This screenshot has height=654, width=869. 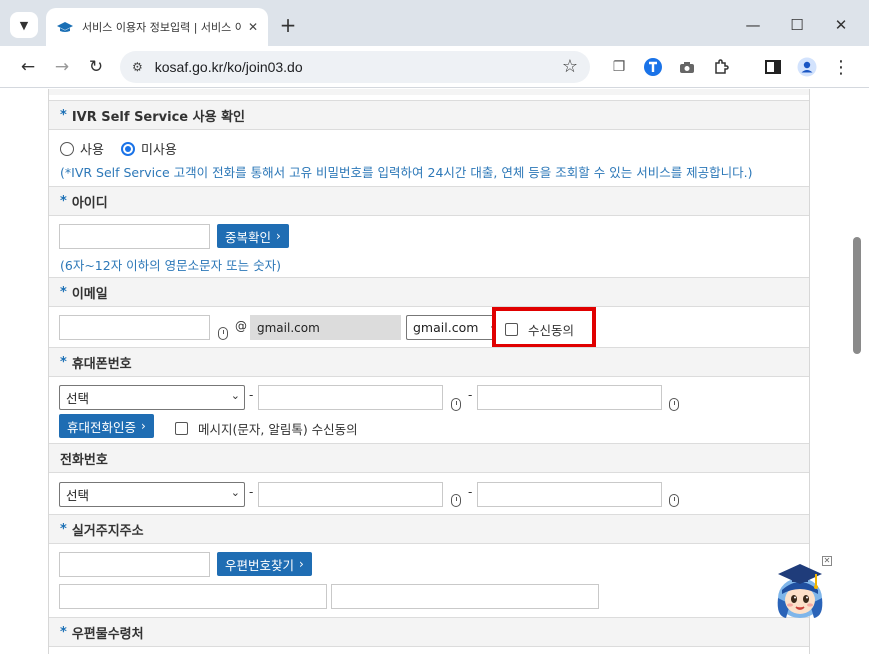 What do you see at coordinates (89, 203) in the screenshot?
I see `userid-label: 아이디` at bounding box center [89, 203].